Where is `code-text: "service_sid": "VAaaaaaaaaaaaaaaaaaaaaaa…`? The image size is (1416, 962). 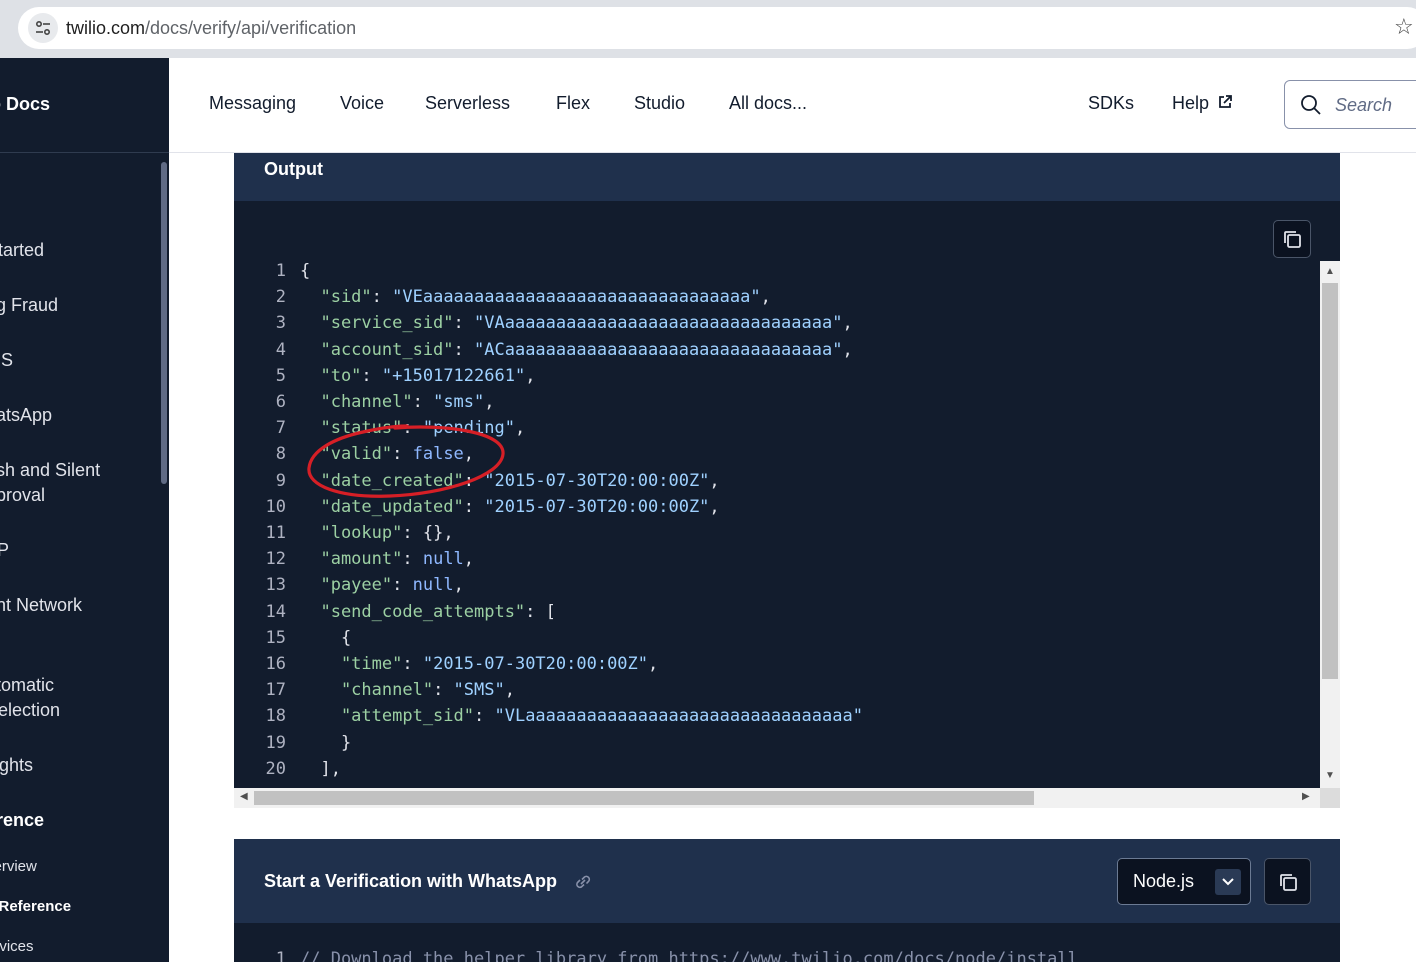 code-text: "service_sid": "VAaaaaaaaaaaaaaaaaaaaaaa… is located at coordinates (576, 323).